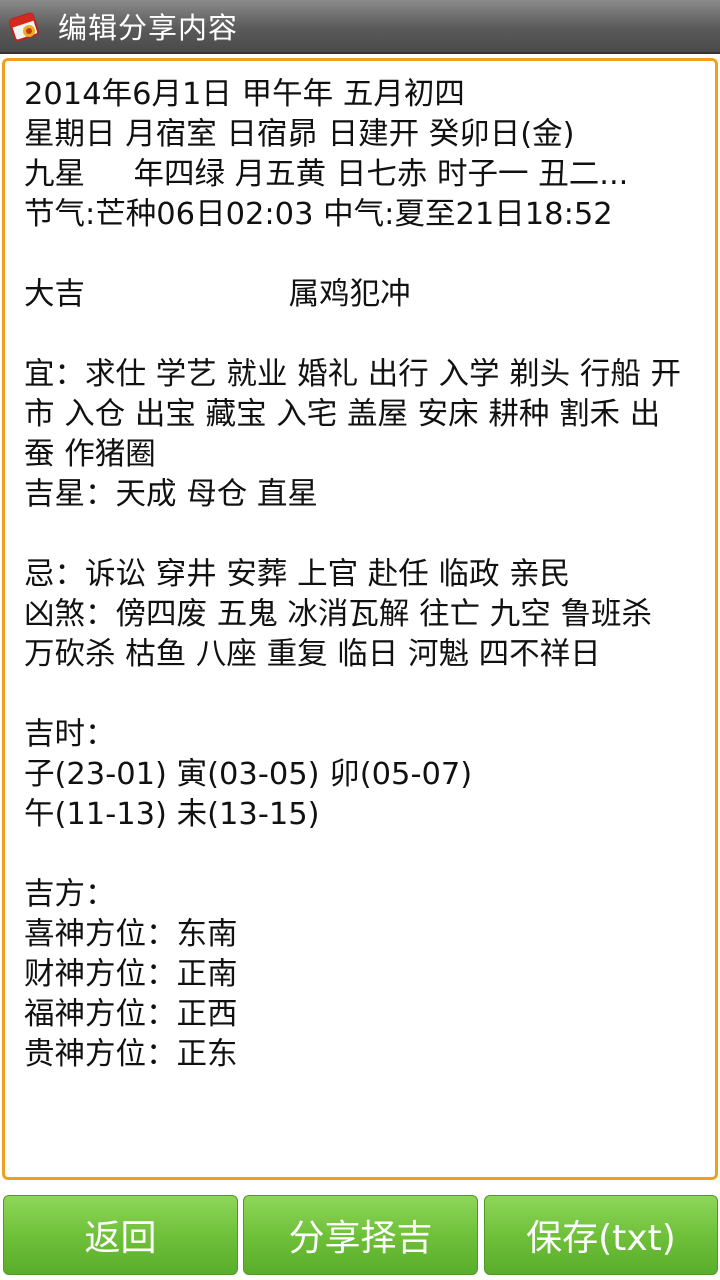 Image resolution: width=720 pixels, height=1280 pixels. Describe the element at coordinates (601, 1235) in the screenshot. I see `save-txt-button: 保存(txt)` at that location.